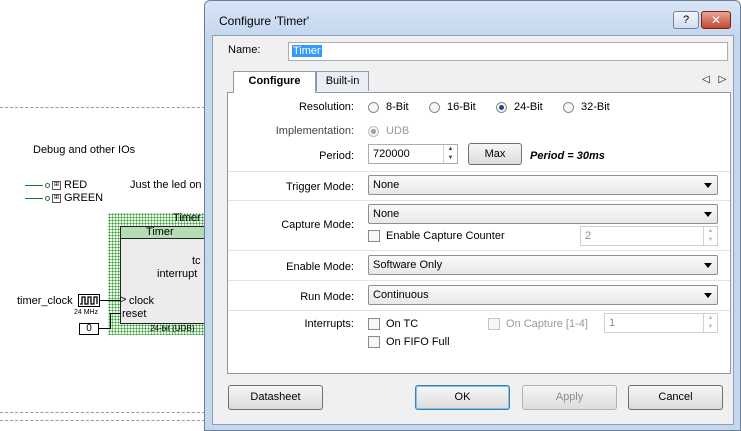  What do you see at coordinates (274, 82) in the screenshot?
I see `tab-configure: Configure` at bounding box center [274, 82].